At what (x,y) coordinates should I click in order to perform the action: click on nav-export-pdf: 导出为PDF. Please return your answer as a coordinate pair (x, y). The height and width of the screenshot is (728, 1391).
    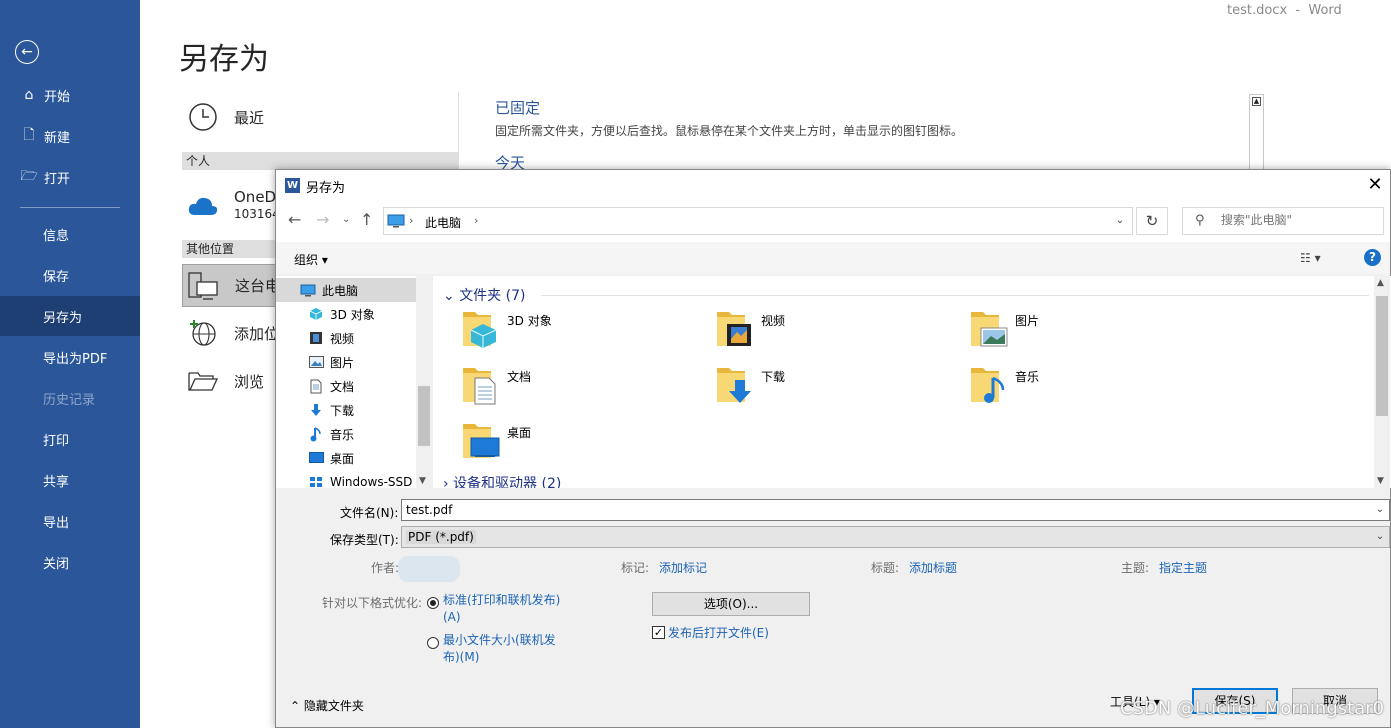
    Looking at the image, I should click on (70, 357).